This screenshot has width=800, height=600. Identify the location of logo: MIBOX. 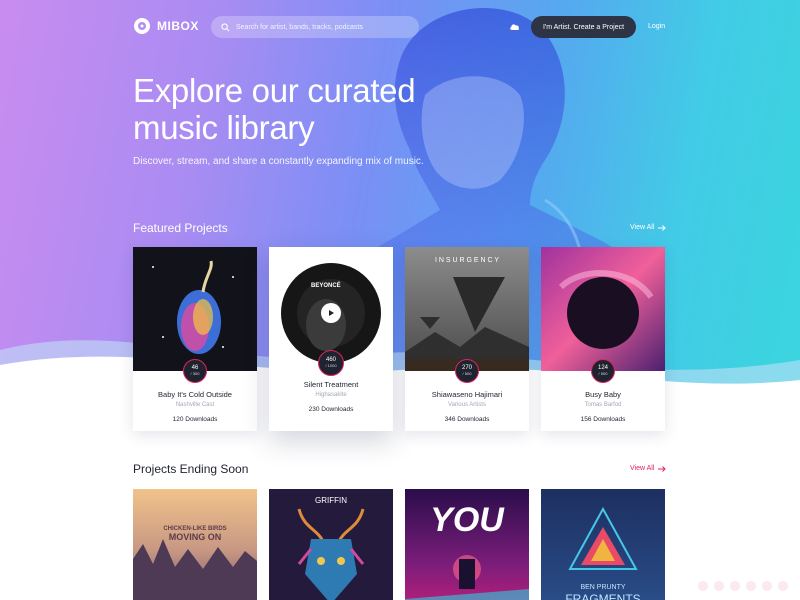
(166, 26).